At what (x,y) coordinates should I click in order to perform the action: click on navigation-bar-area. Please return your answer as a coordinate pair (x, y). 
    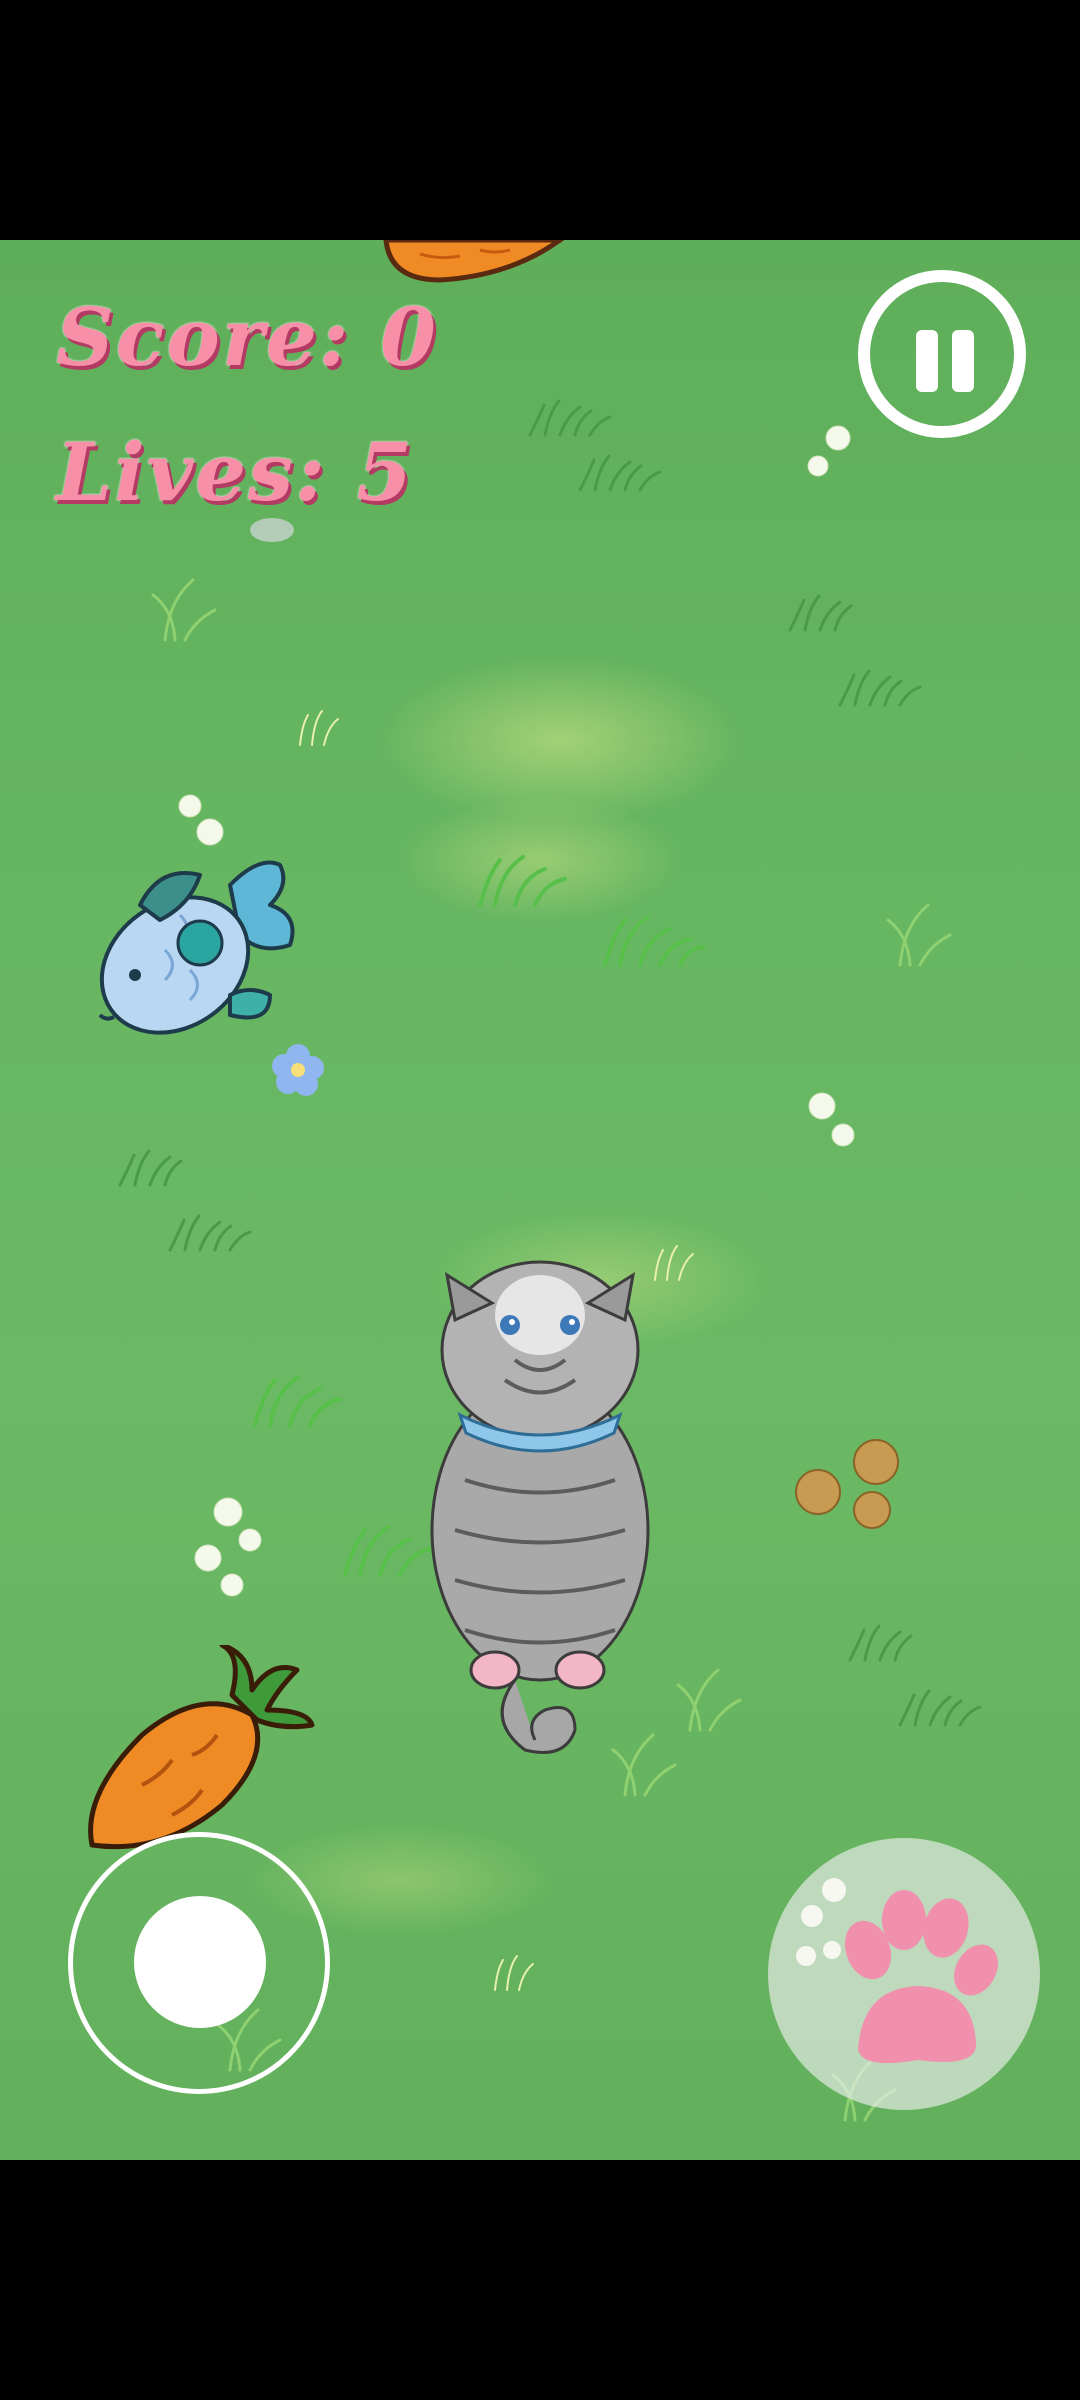
    Looking at the image, I should click on (540, 2280).